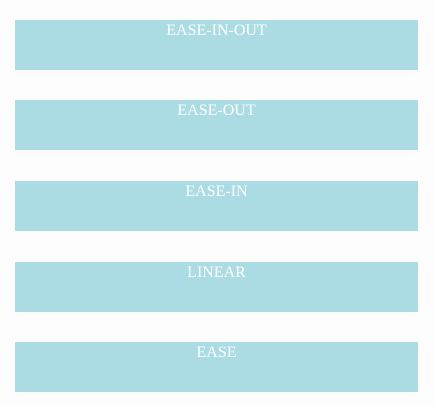 Image resolution: width=434 pixels, height=406 pixels. Describe the element at coordinates (216, 287) in the screenshot. I see `linear-bar: LINEAR` at that location.